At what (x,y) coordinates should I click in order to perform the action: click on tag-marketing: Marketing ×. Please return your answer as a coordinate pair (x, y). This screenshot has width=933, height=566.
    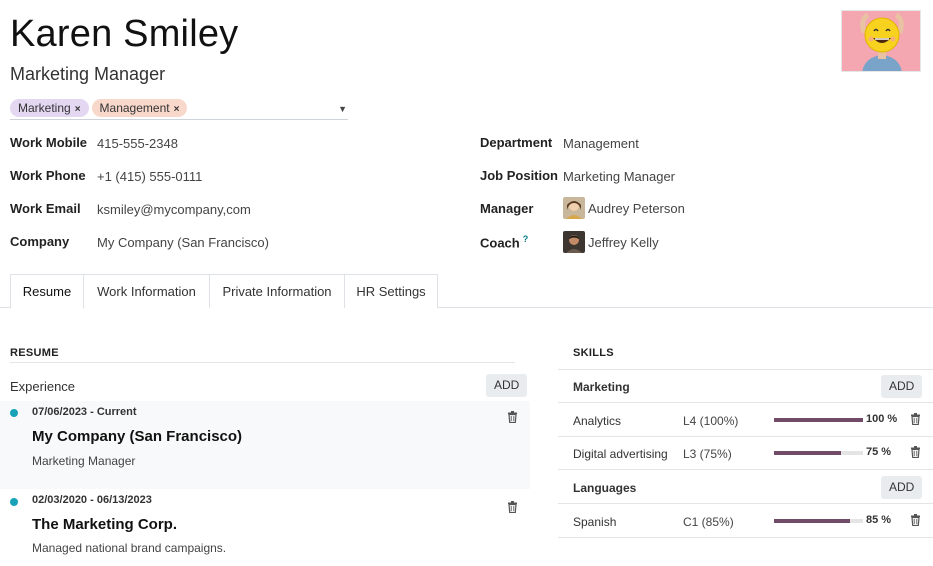
    Looking at the image, I should click on (49, 108).